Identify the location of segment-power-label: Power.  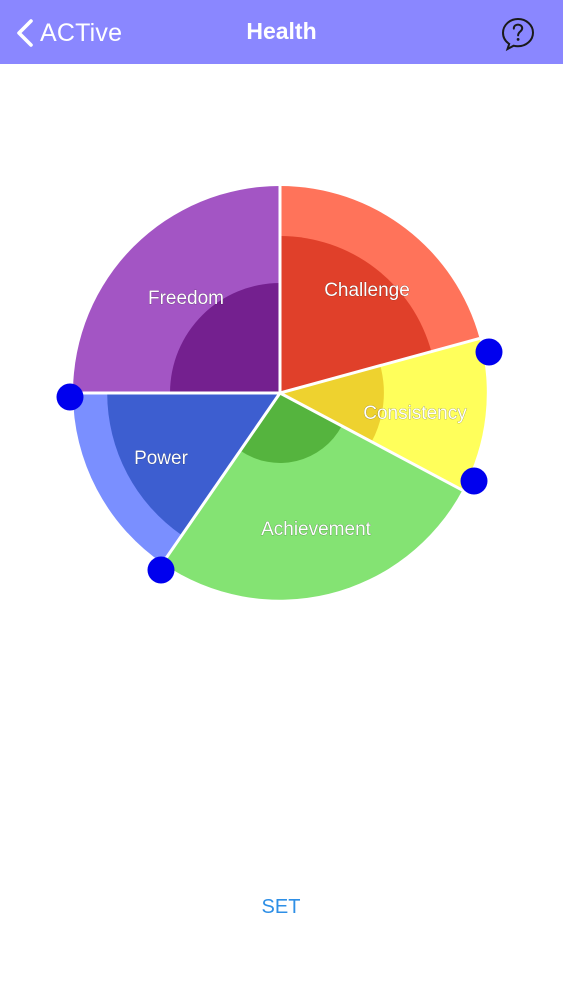
(161, 458).